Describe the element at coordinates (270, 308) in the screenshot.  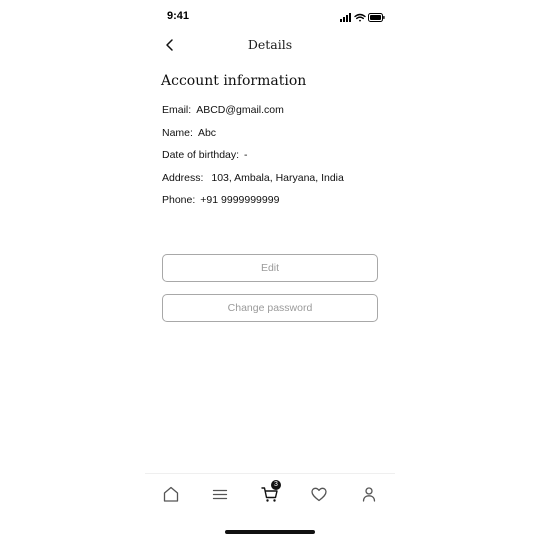
I see `change-password-button: Change password` at that location.